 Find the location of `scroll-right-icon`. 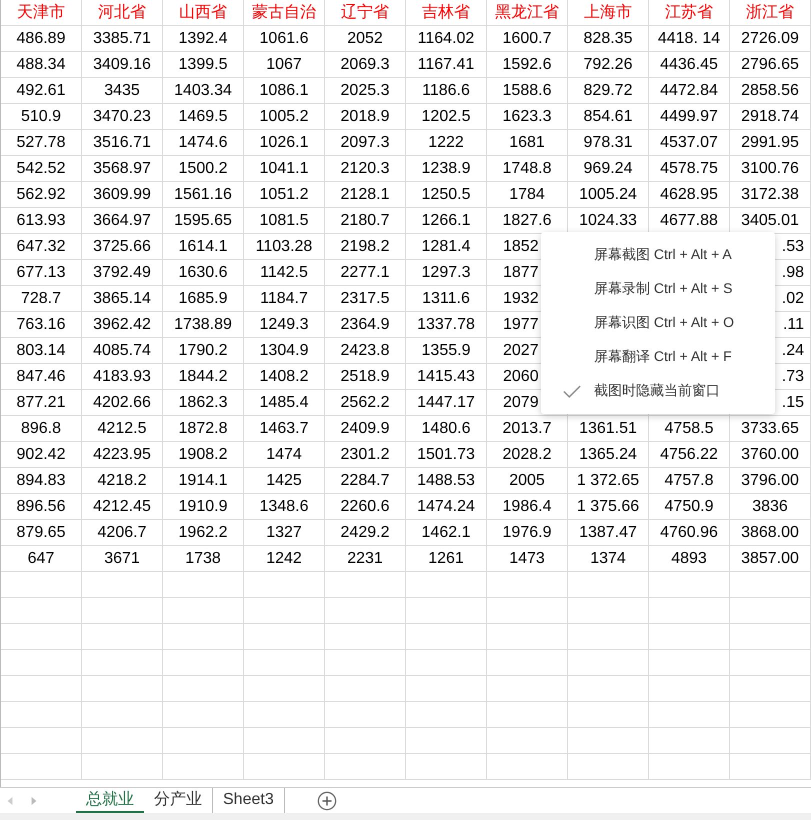

scroll-right-icon is located at coordinates (34, 801).